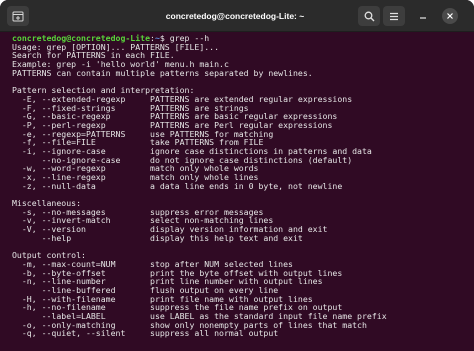 The image size is (474, 351). I want to click on minimize-button, so click(423, 16).